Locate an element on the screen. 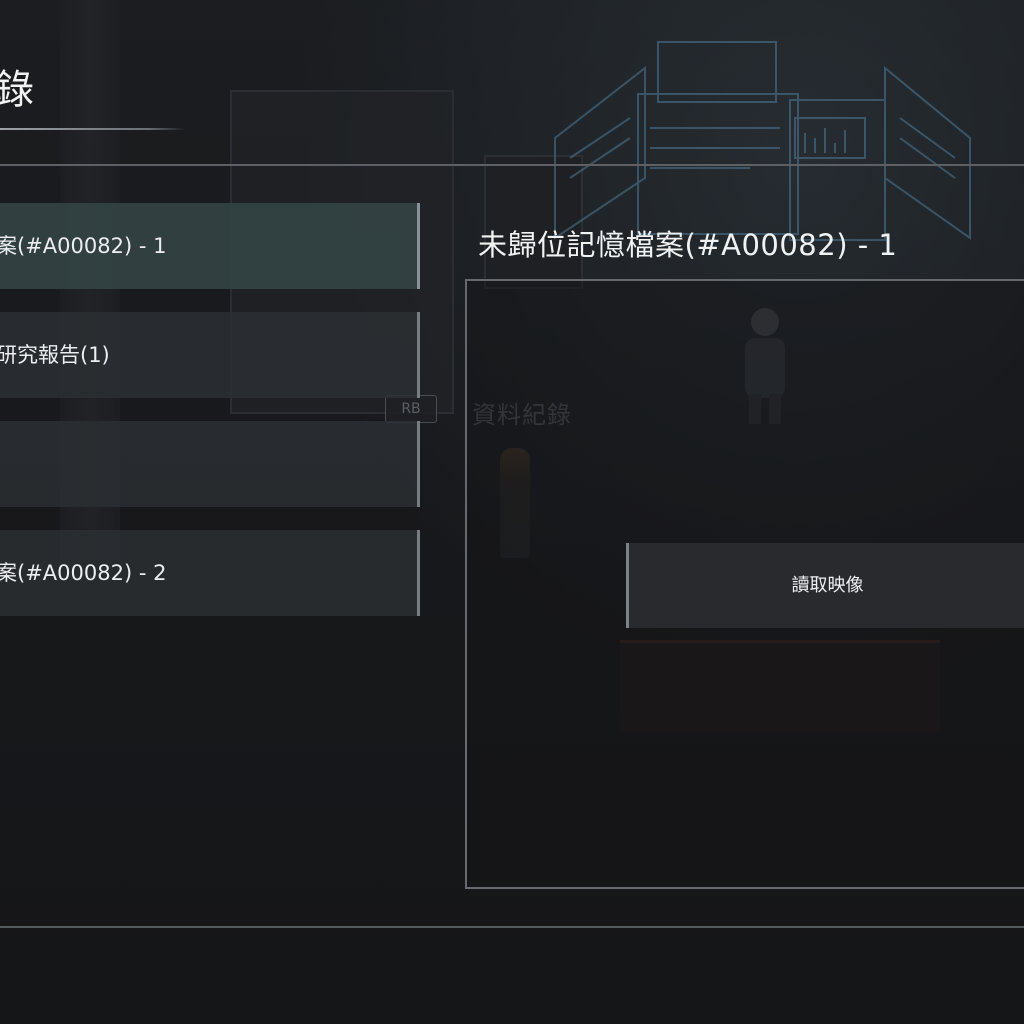 This screenshot has height=1024, width=1024. record-item-label: 案(#A00082) - 1 is located at coordinates (83, 246).